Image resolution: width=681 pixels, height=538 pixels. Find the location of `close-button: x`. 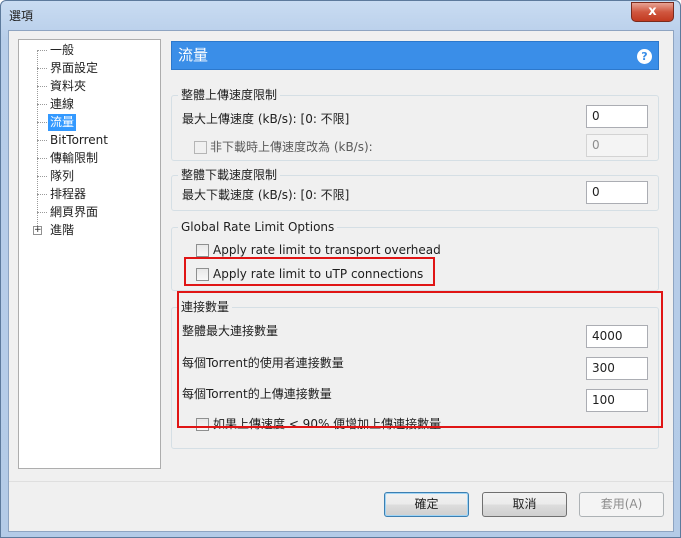

close-button: x is located at coordinates (652, 12).